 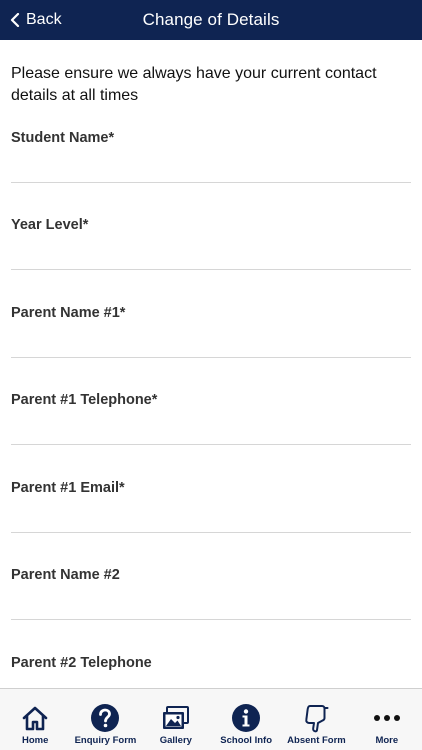 I want to click on parent-name-2-field: Parent Name #2, so click(x=211, y=610).